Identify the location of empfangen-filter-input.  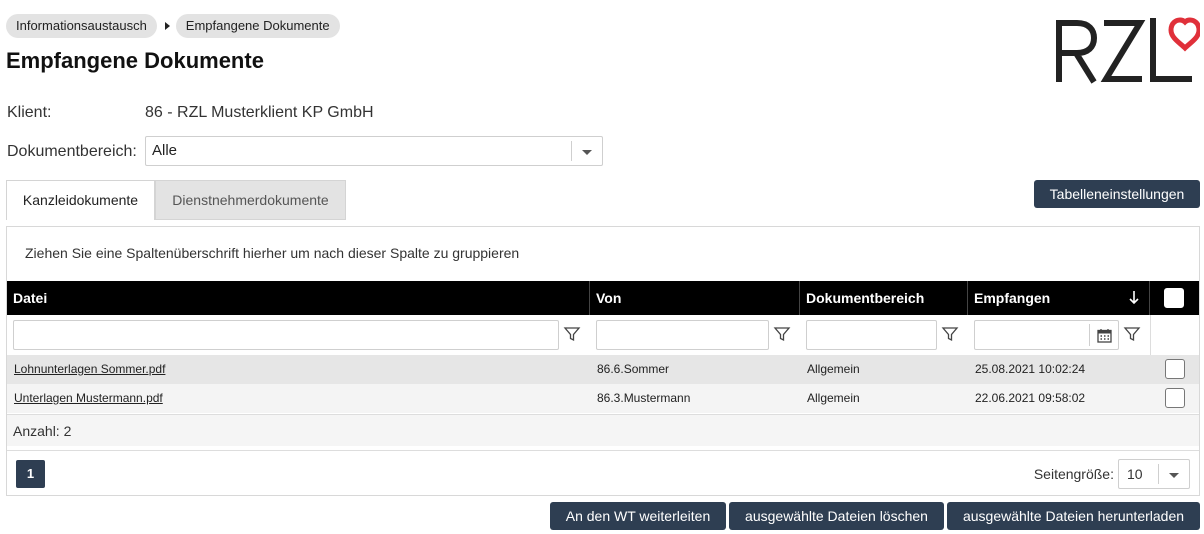
(1046, 335).